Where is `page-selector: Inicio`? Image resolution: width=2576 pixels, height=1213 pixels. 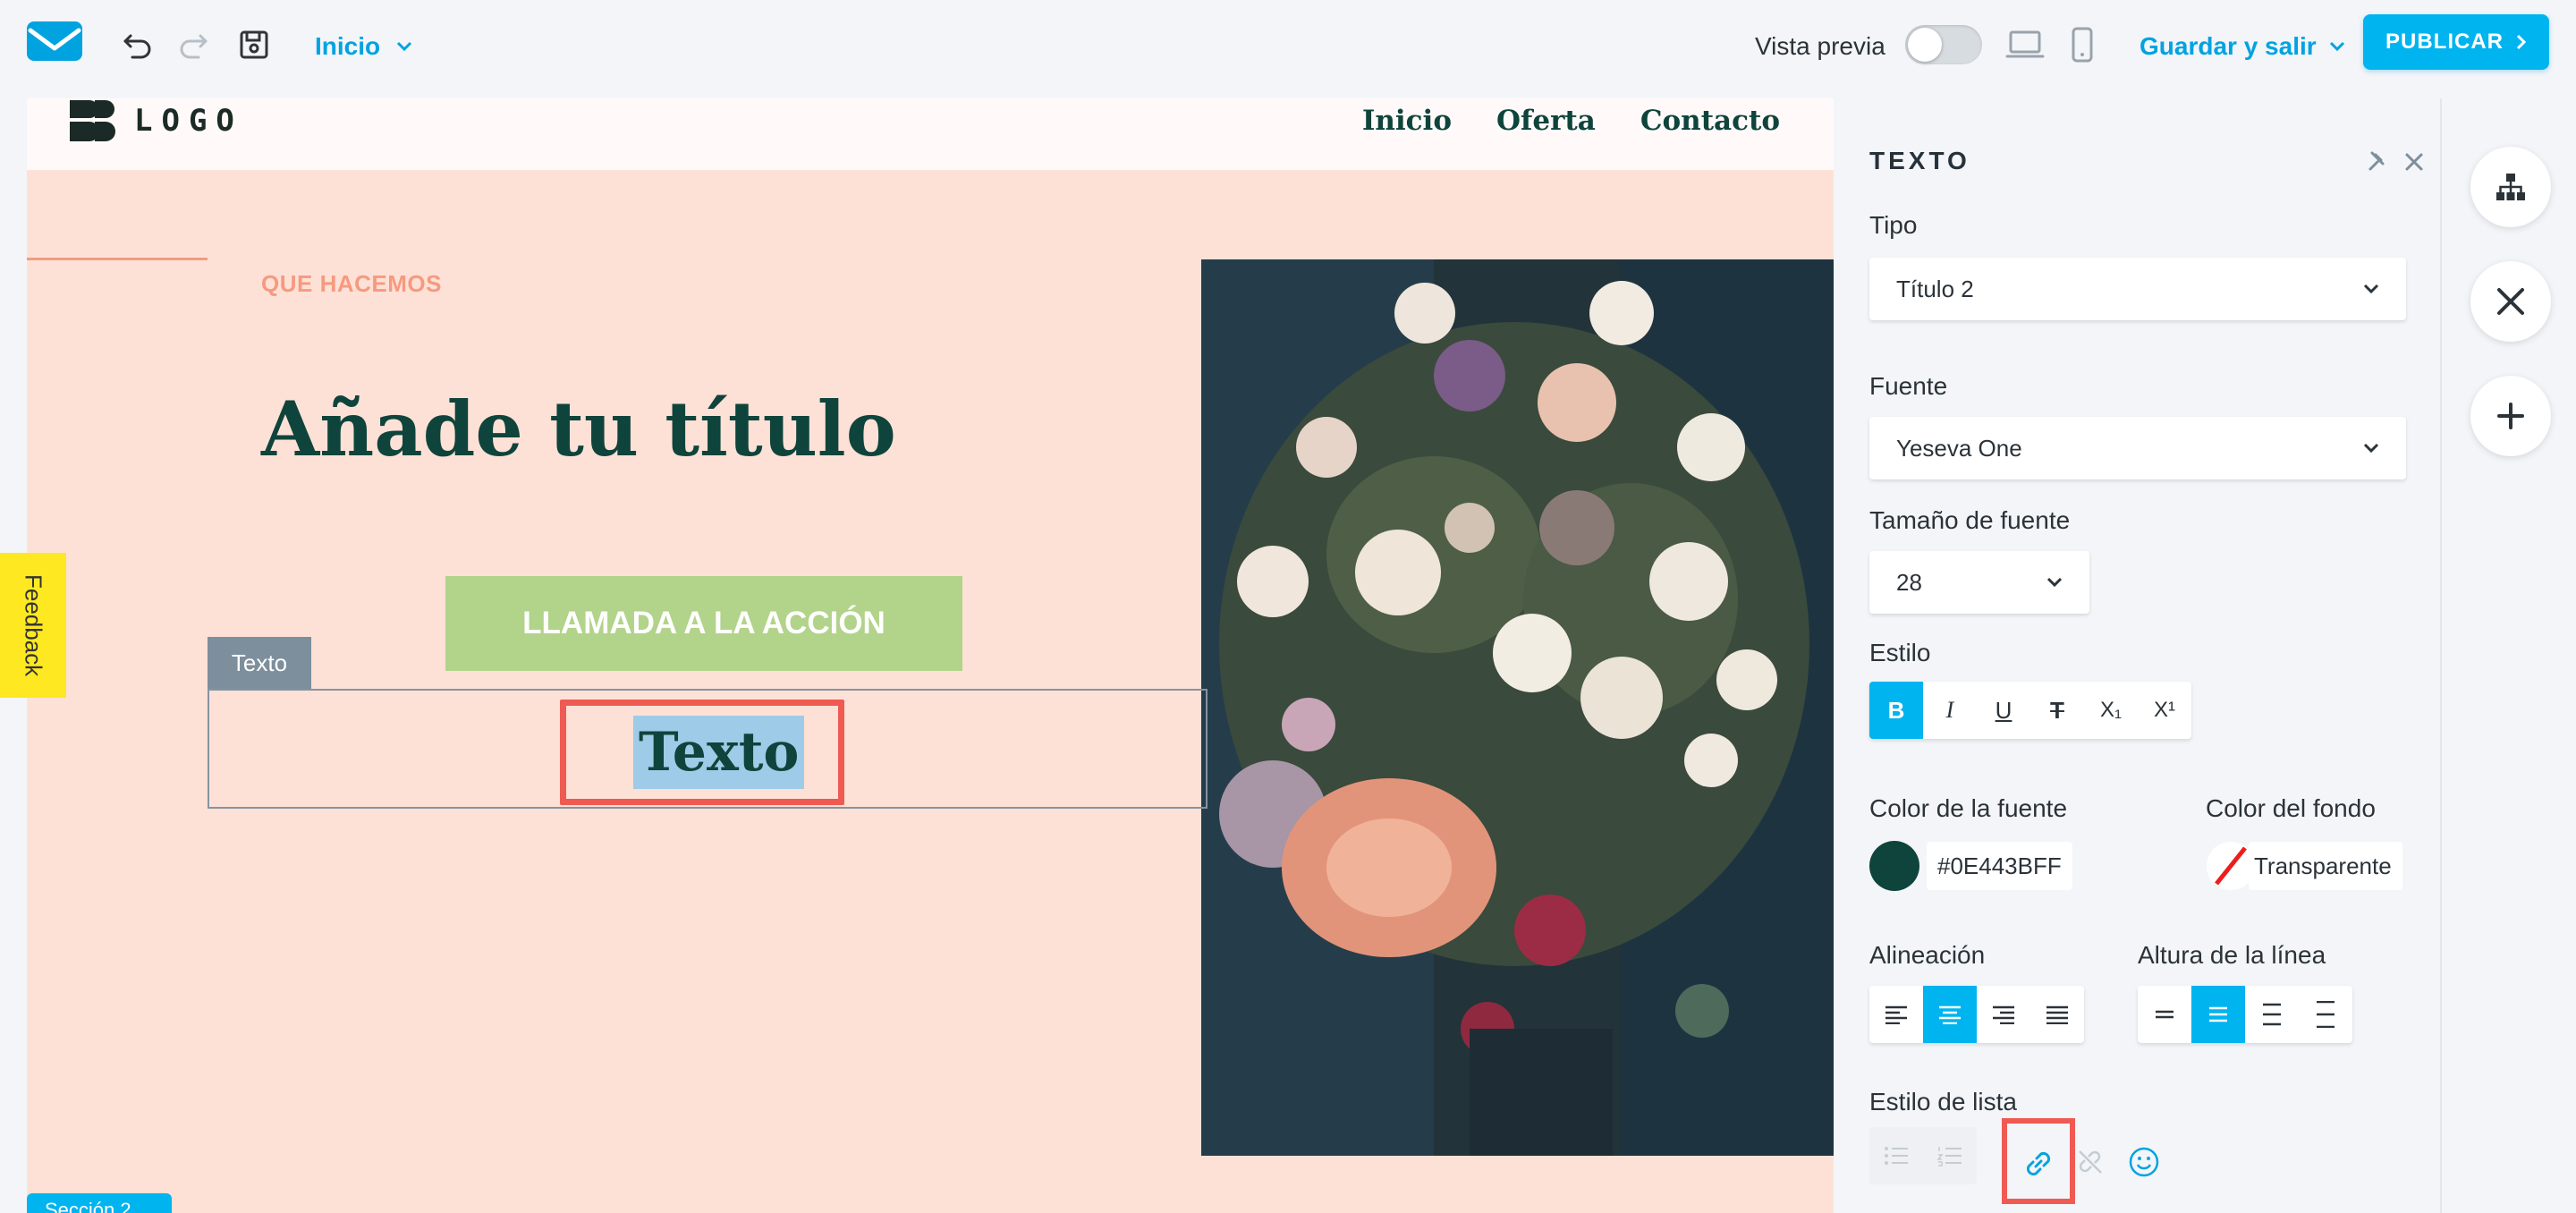 page-selector: Inicio is located at coordinates (363, 46).